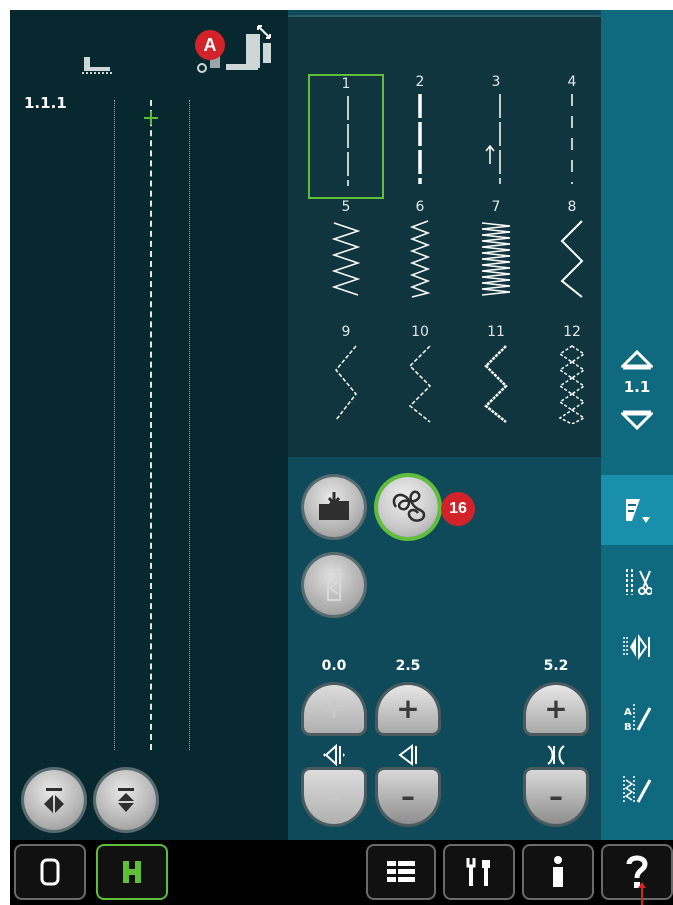  Describe the element at coordinates (408, 797) in the screenshot. I see `length-minus-button: –` at that location.